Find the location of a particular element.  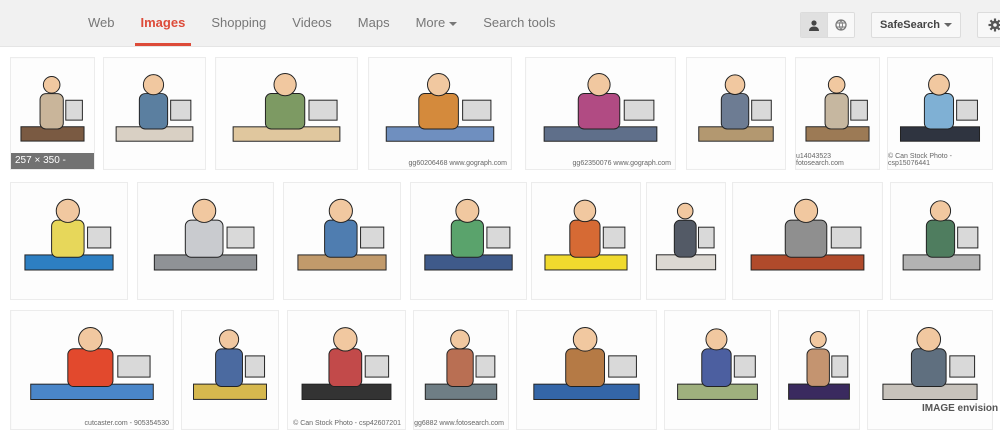

image-result-tile: © Can Stock Photo - csp42607201 is located at coordinates (346, 370).